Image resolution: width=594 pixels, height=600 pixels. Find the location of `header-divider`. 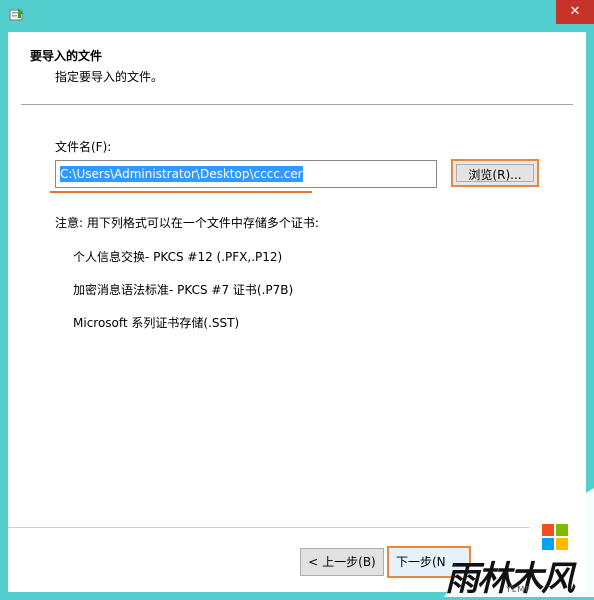

header-divider is located at coordinates (297, 104).